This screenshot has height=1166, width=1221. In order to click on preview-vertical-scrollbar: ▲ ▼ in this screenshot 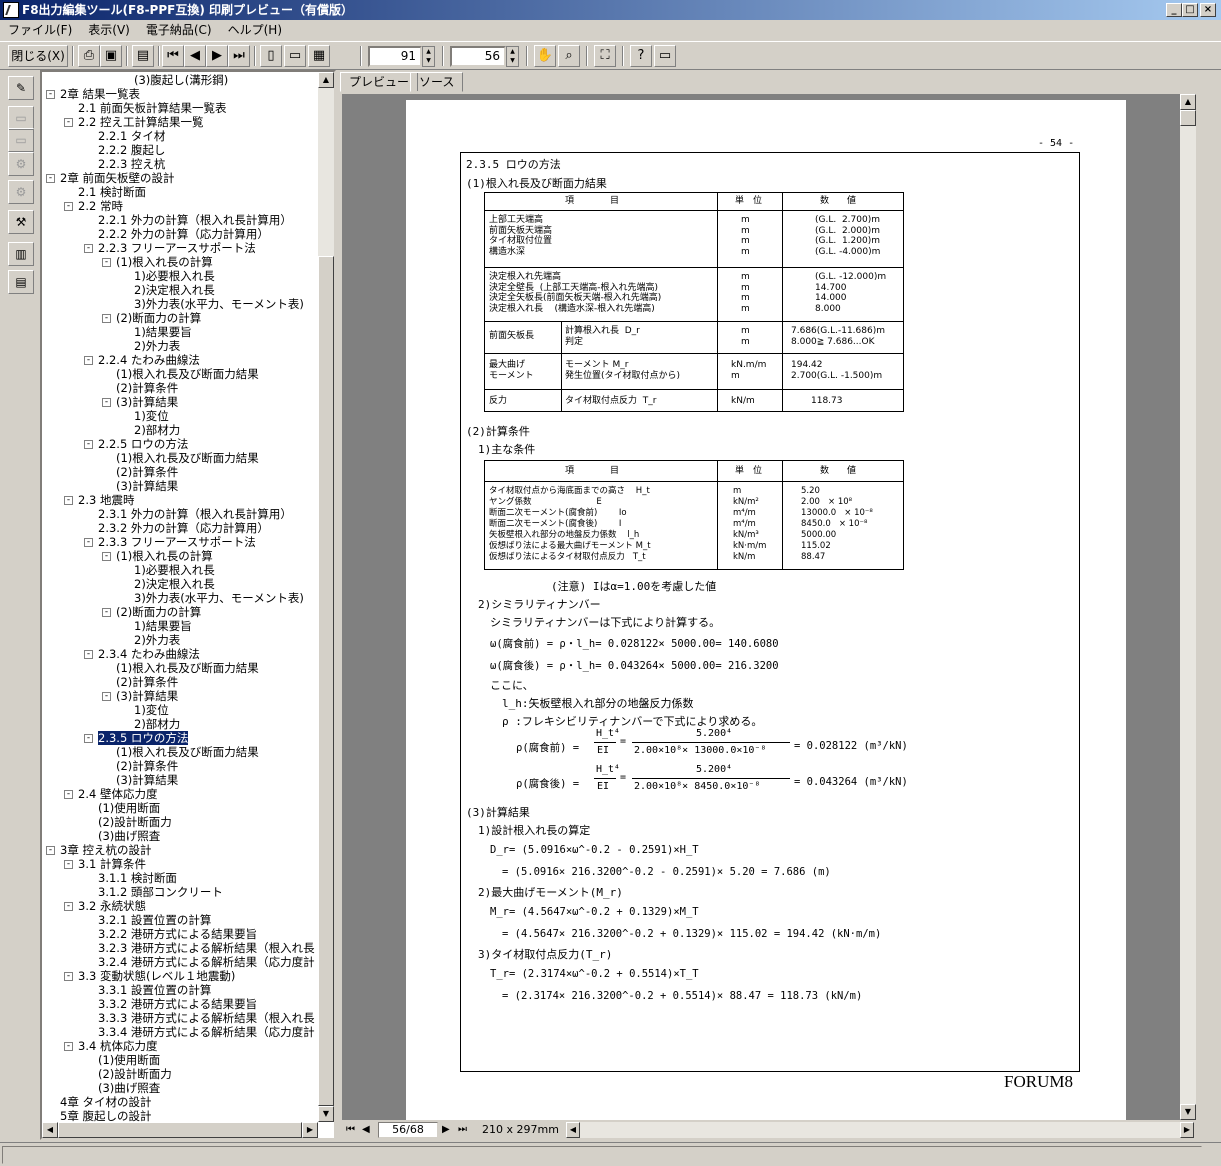, I will do `click(1188, 607)`.